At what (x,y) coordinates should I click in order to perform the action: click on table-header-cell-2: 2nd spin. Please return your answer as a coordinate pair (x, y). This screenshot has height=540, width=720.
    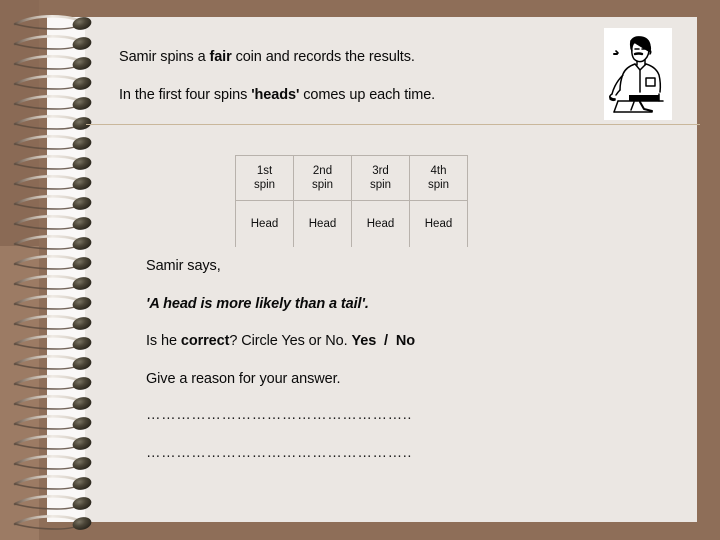
    Looking at the image, I should click on (322, 178).